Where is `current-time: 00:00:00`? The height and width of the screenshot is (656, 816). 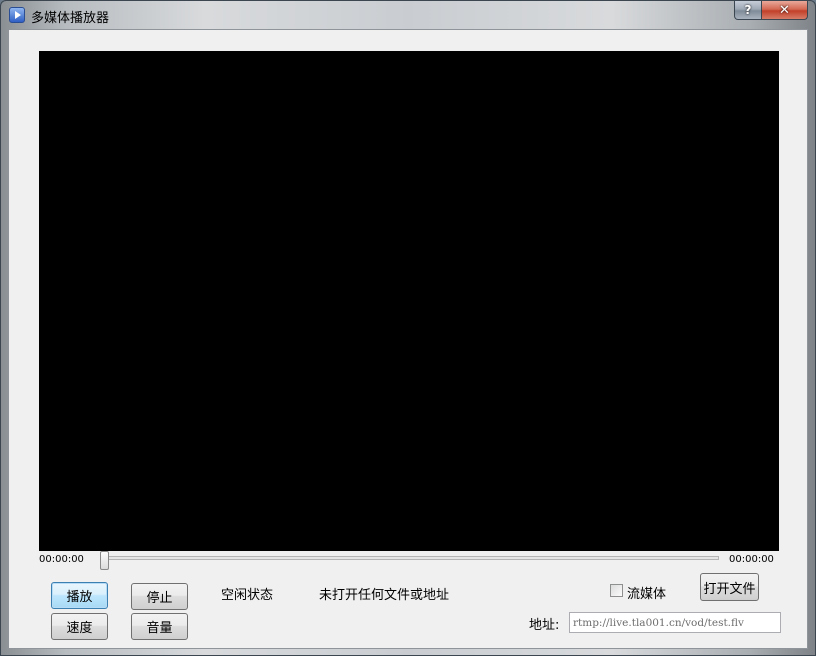 current-time: 00:00:00 is located at coordinates (61, 559).